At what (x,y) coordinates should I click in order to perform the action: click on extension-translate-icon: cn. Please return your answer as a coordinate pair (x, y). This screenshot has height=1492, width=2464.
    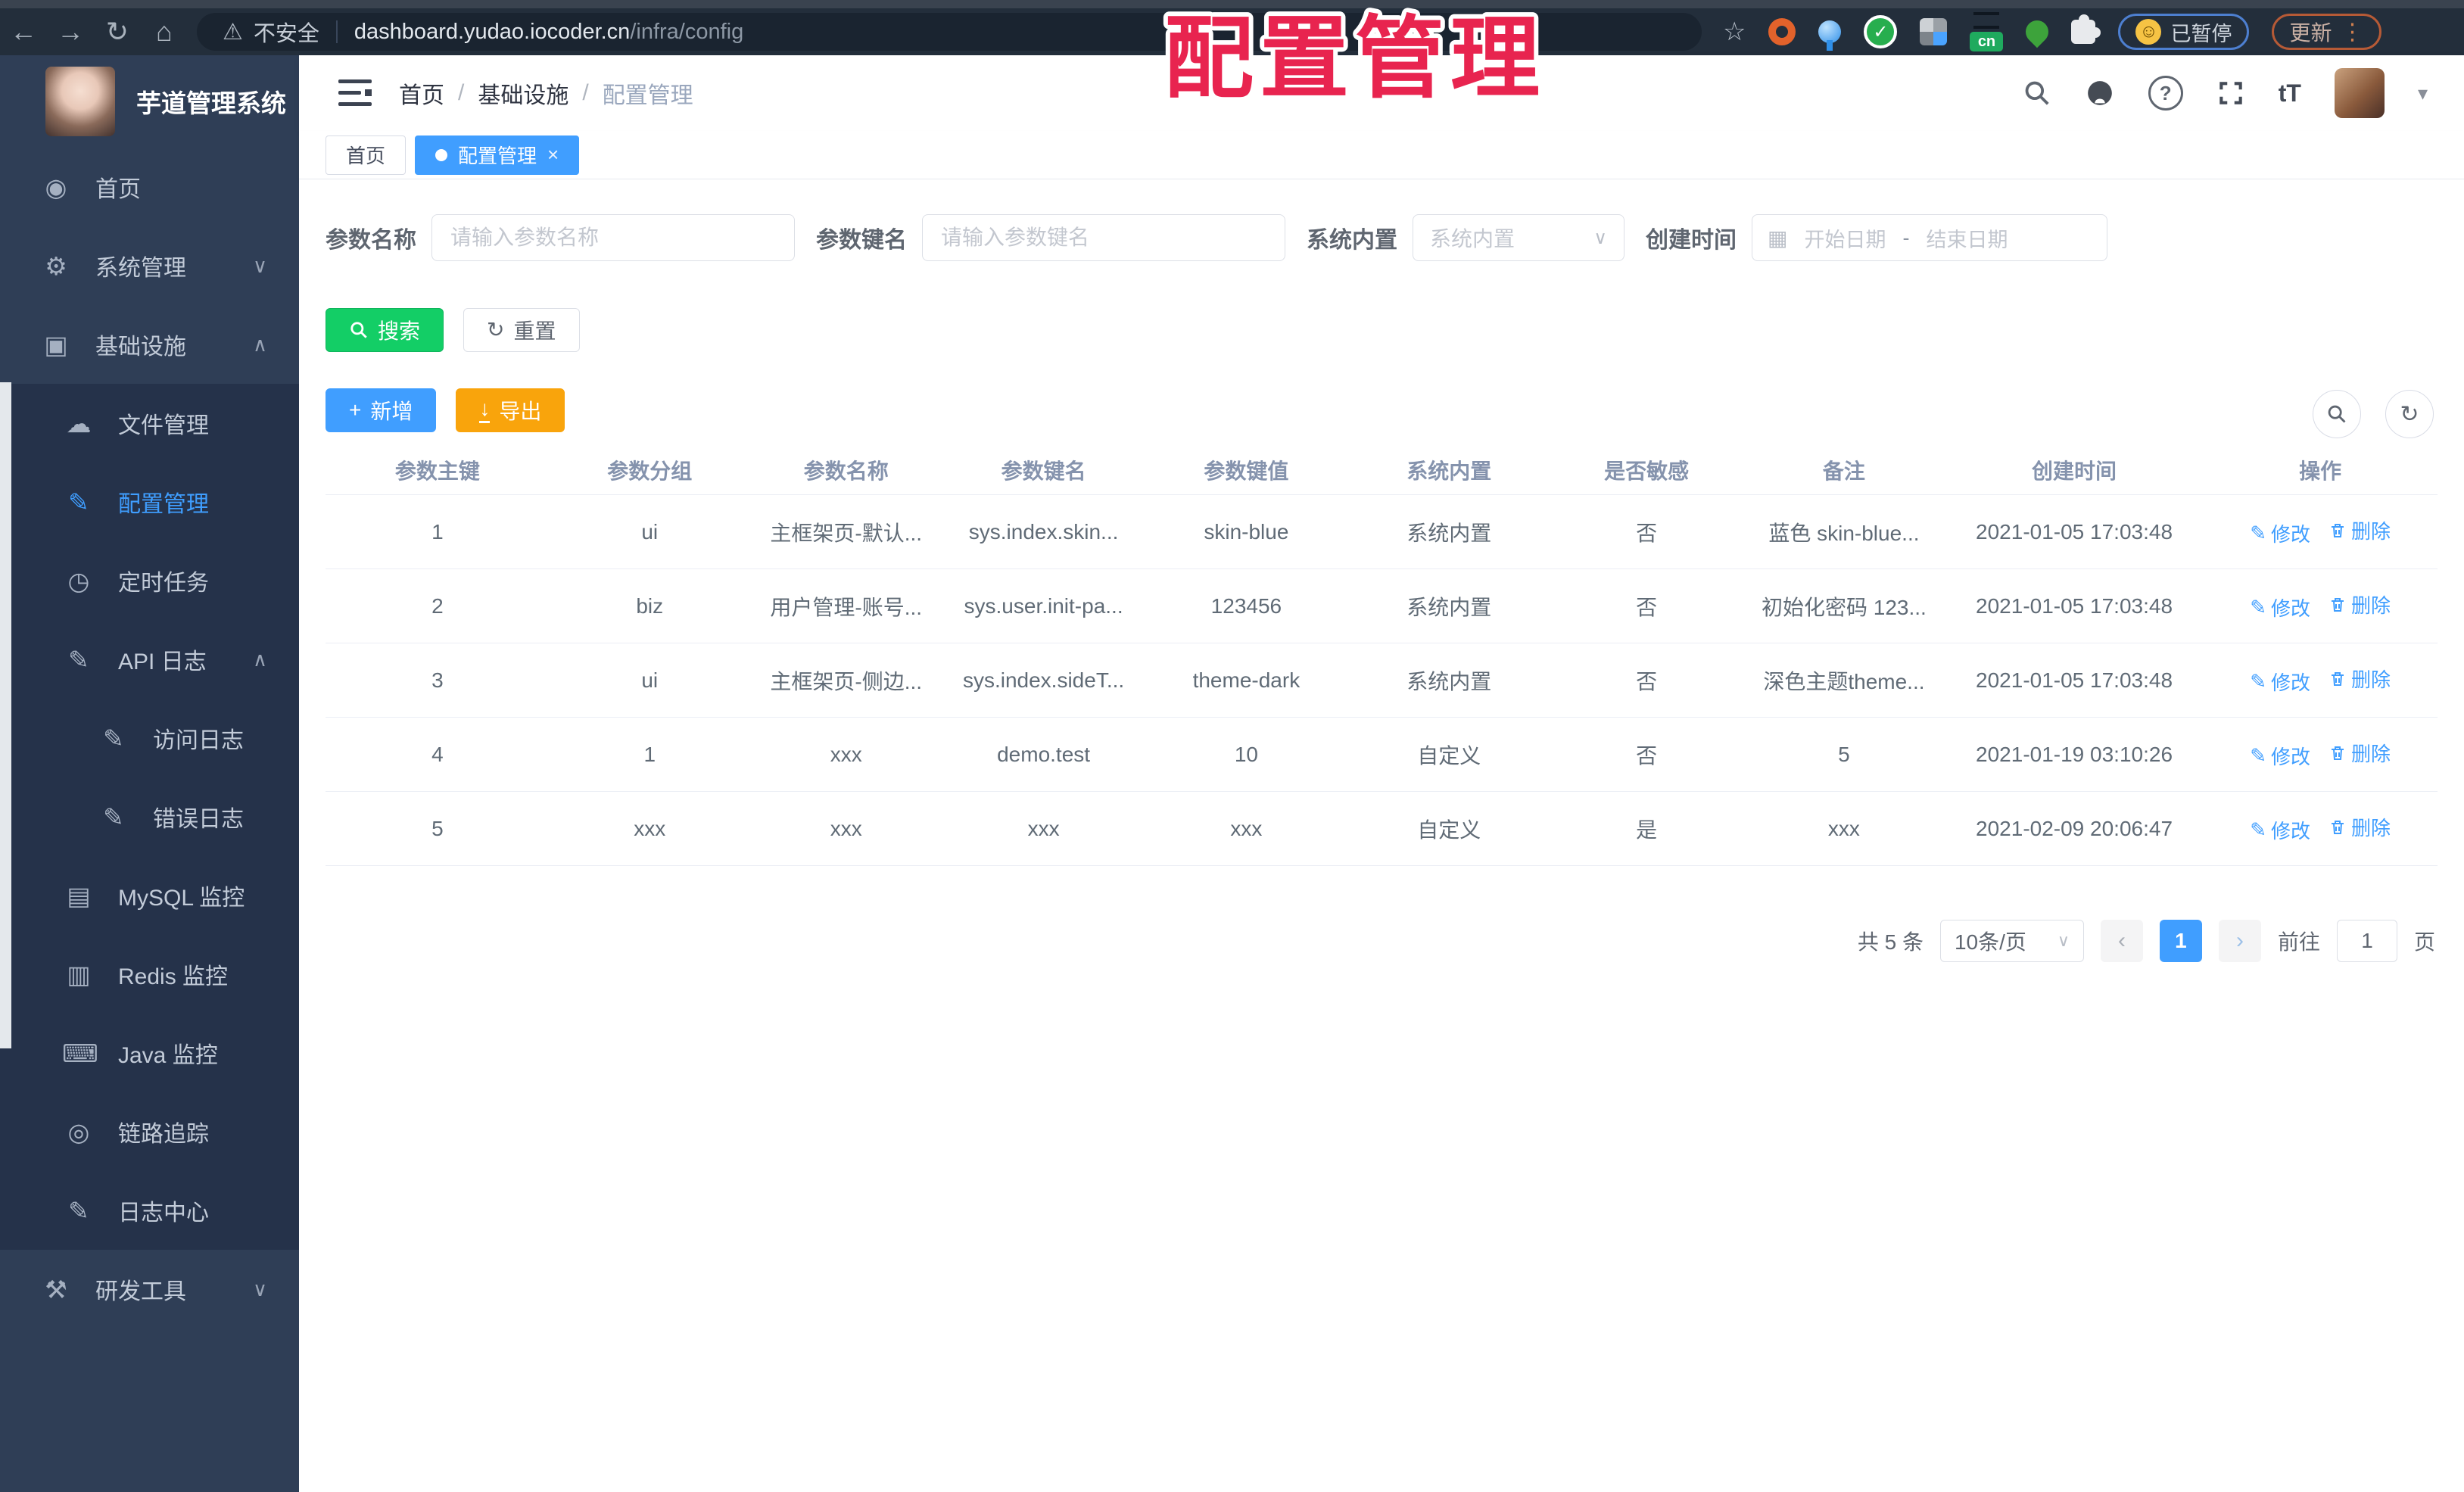
    Looking at the image, I should click on (1987, 31).